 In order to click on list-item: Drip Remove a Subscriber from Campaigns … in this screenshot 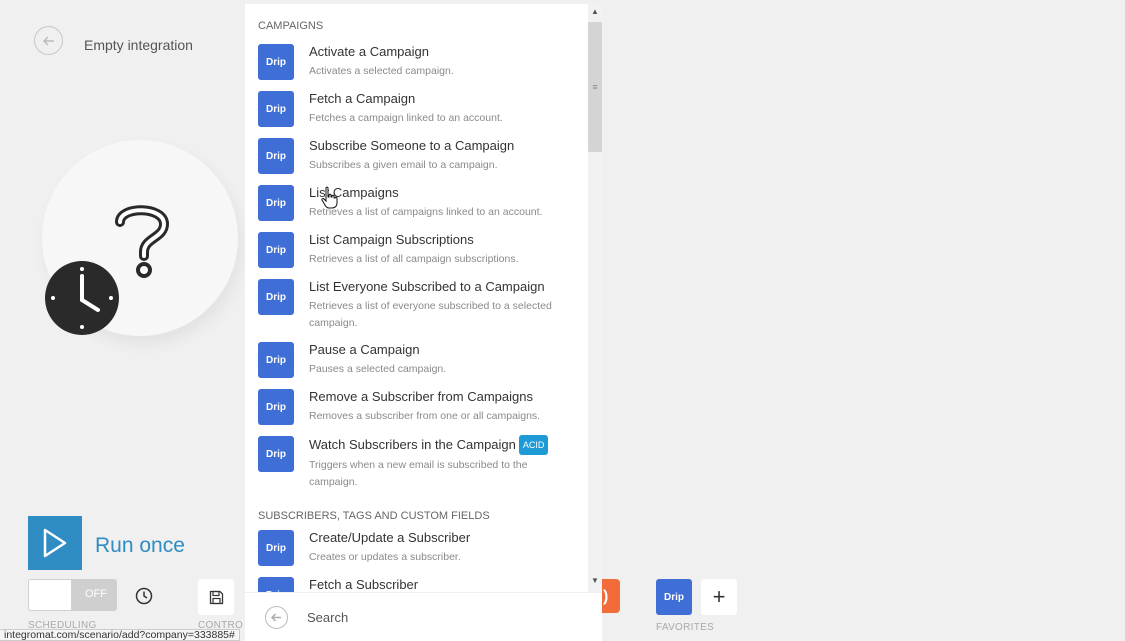, I will do `click(416, 408)`.